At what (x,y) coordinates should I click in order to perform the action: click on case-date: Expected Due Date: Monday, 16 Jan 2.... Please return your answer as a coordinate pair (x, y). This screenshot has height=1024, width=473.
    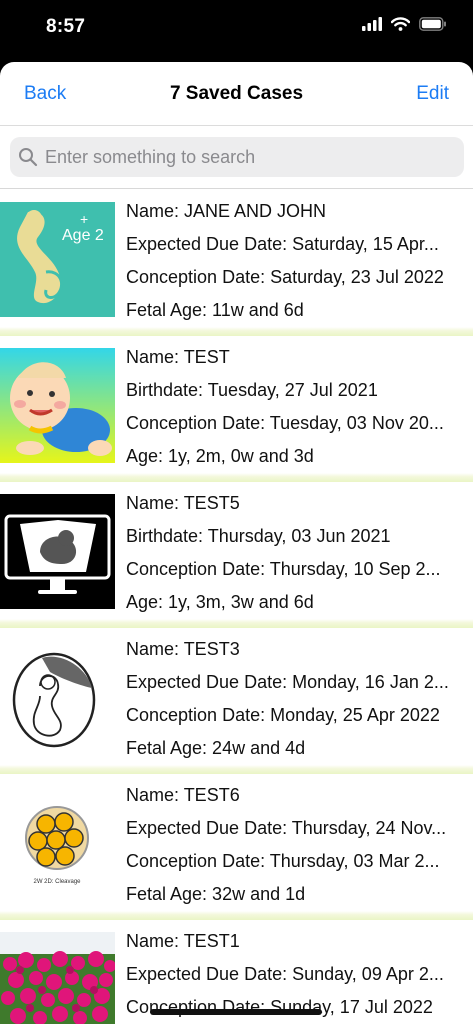
    Looking at the image, I should click on (287, 682).